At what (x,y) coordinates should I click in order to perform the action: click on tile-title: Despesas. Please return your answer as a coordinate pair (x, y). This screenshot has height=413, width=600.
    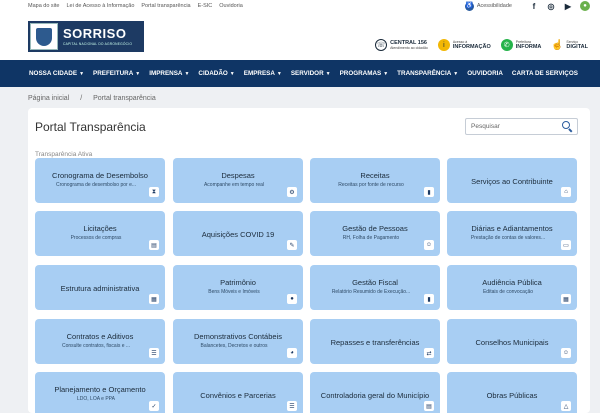
    Looking at the image, I should click on (238, 175).